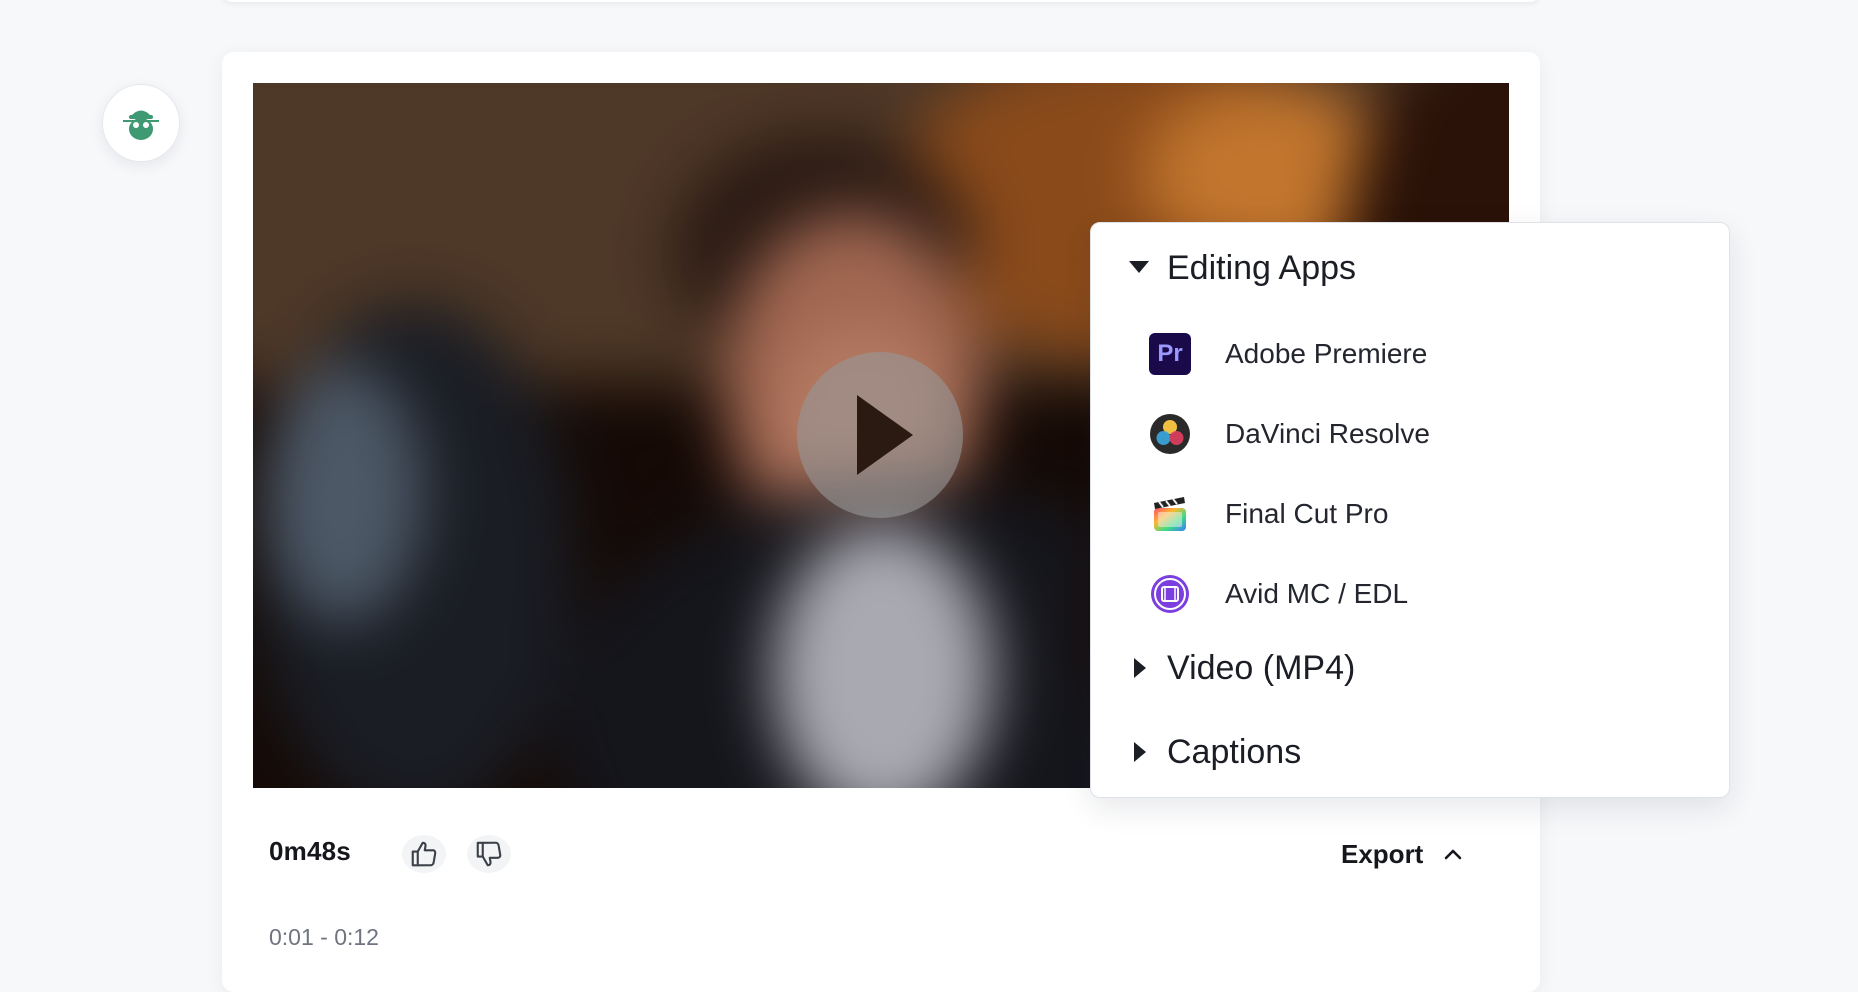  Describe the element at coordinates (885, 435) in the screenshot. I see `play-icon` at that location.